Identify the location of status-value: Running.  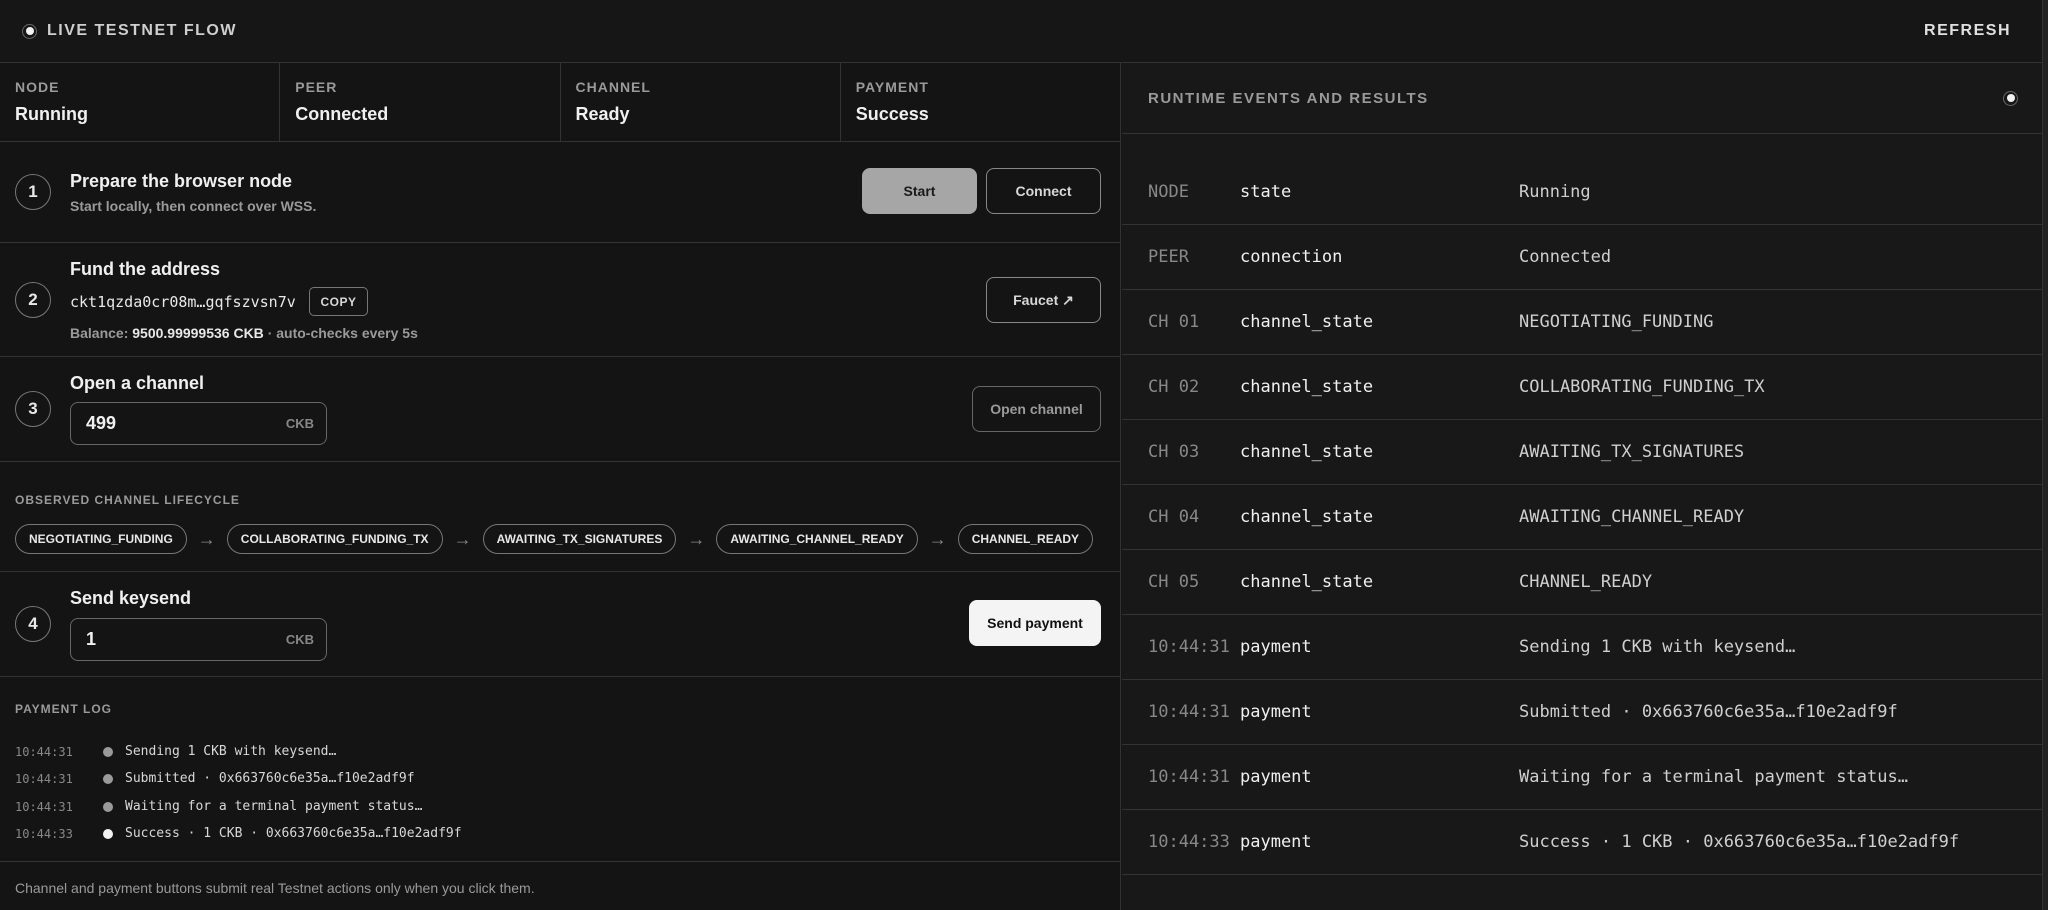
(51, 114).